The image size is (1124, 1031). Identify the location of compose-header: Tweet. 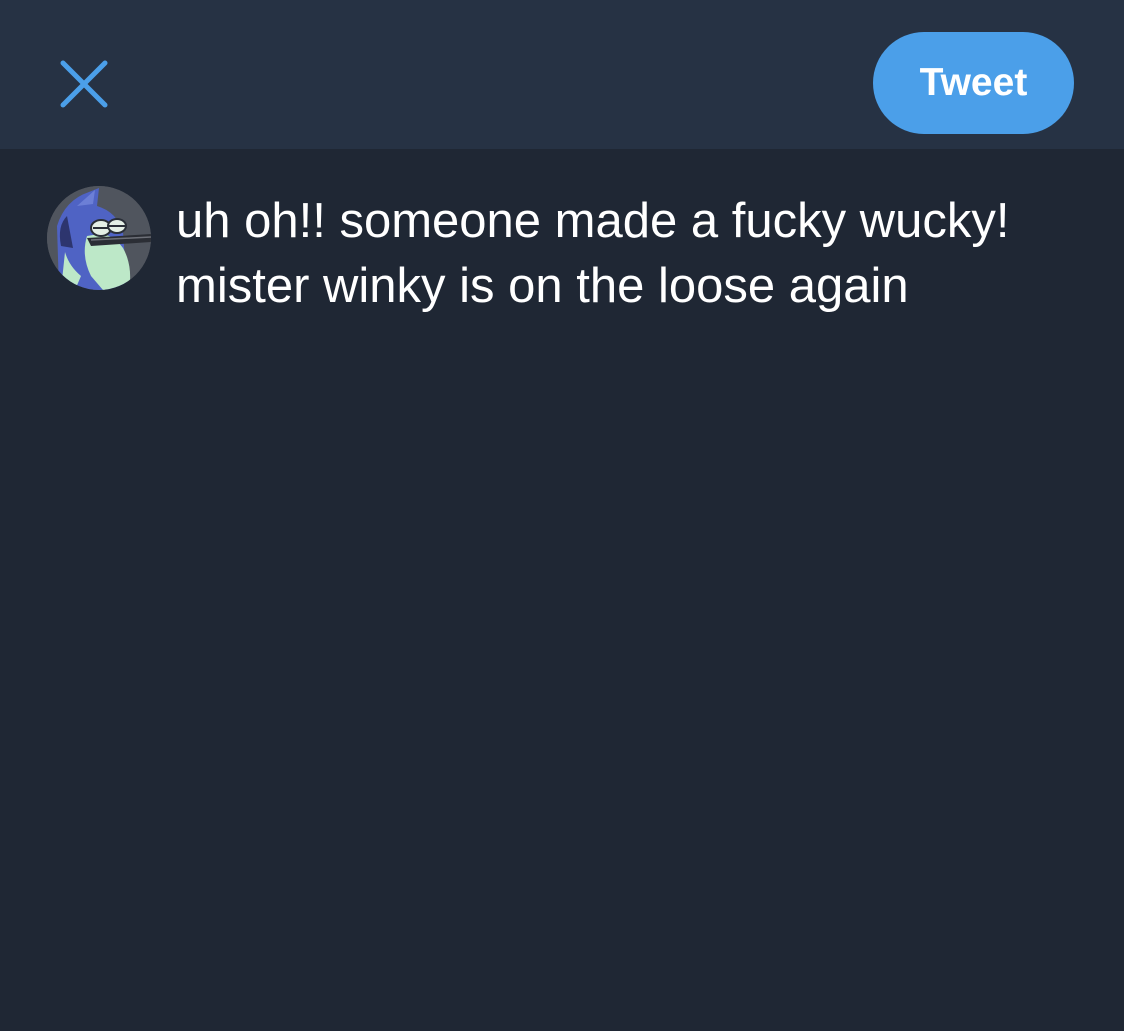
(562, 74).